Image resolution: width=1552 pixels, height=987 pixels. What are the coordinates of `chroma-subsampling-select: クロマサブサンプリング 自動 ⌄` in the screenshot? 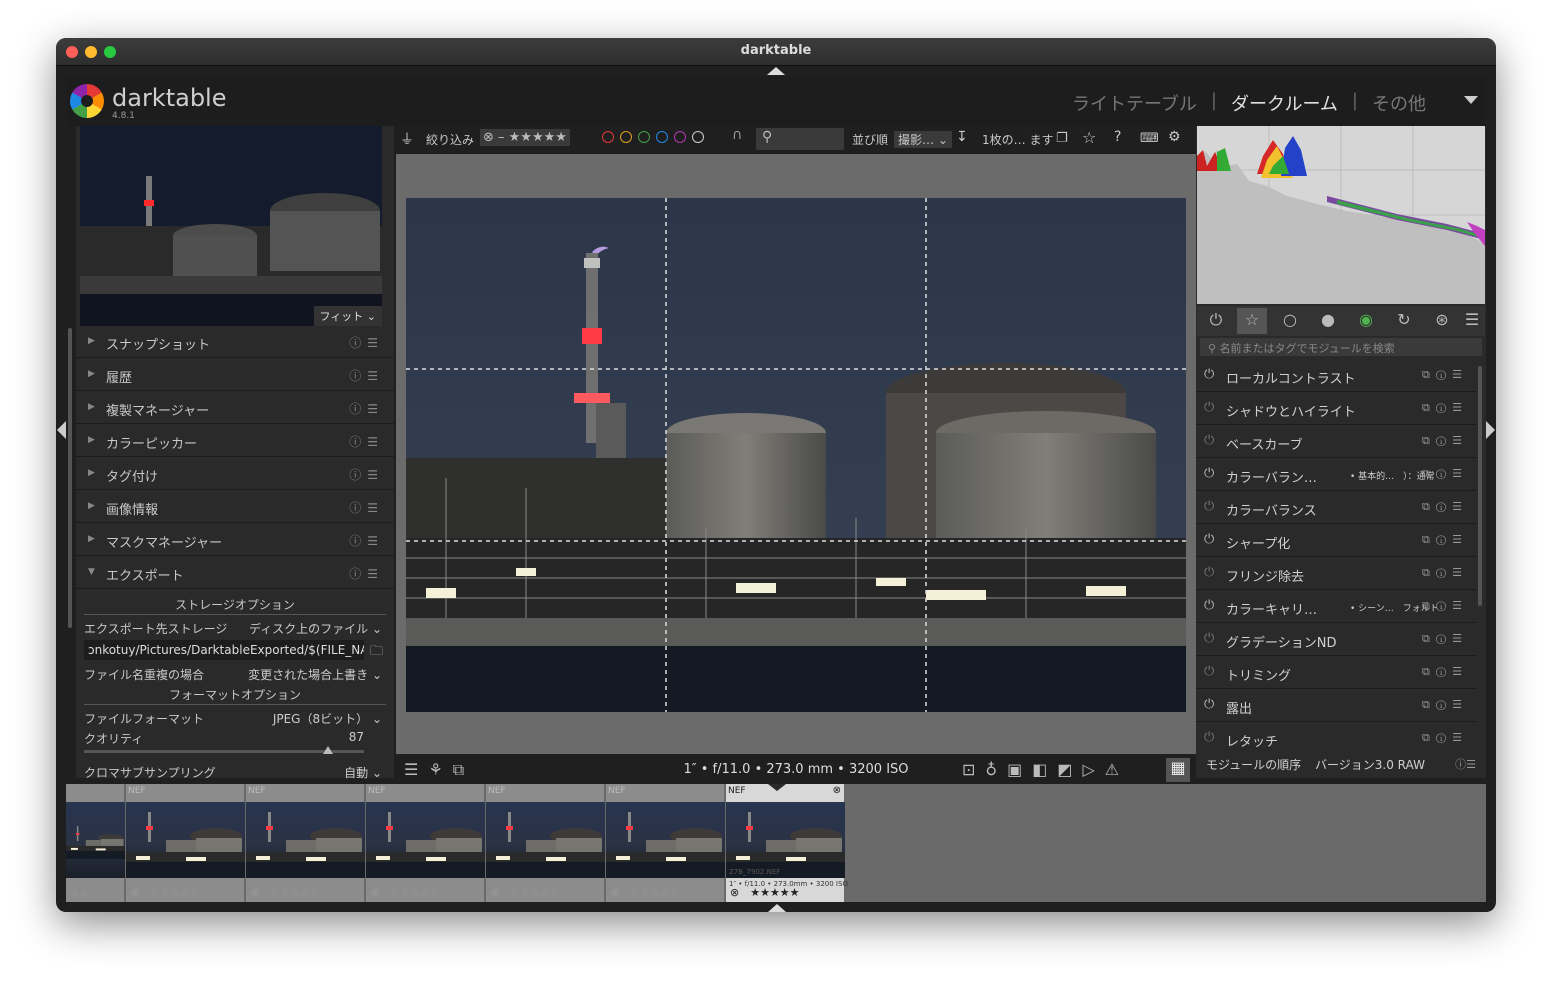 It's located at (235, 771).